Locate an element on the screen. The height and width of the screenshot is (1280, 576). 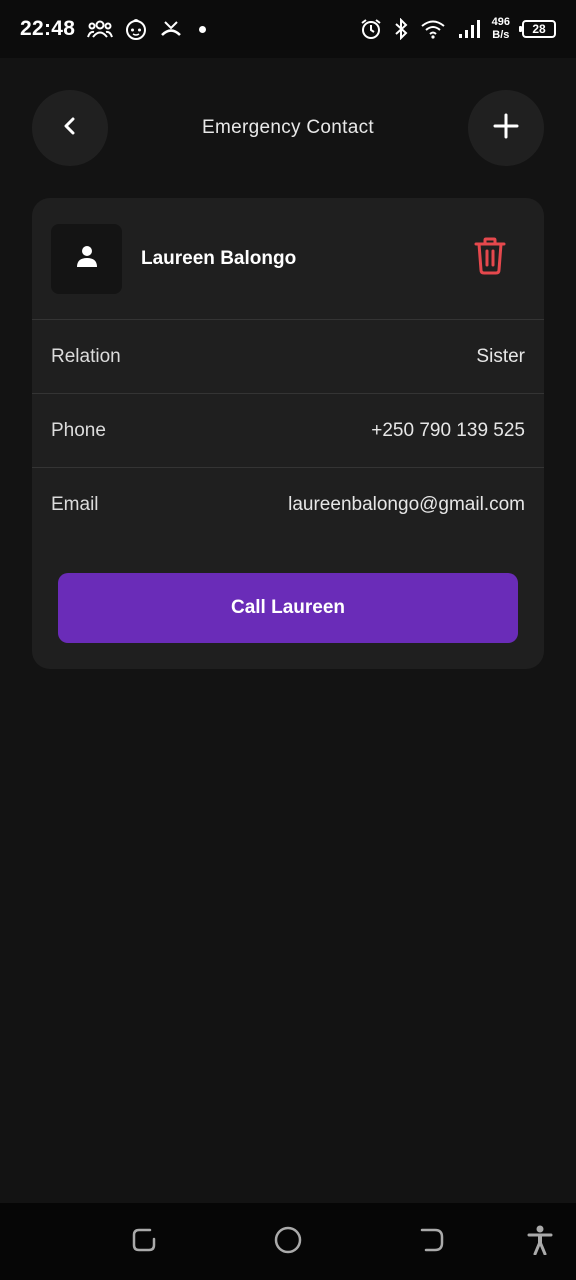
relation-row: Relation Sister is located at coordinates (288, 357).